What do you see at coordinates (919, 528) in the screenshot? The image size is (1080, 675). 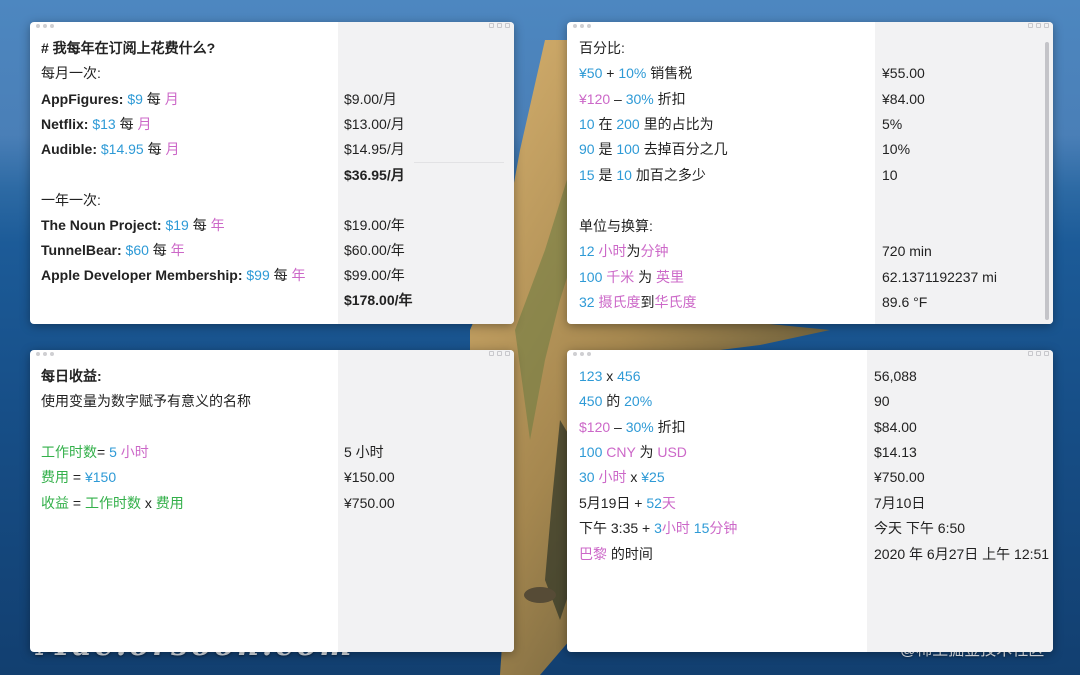 I see `result-time-add: 今天 下午 6:50` at bounding box center [919, 528].